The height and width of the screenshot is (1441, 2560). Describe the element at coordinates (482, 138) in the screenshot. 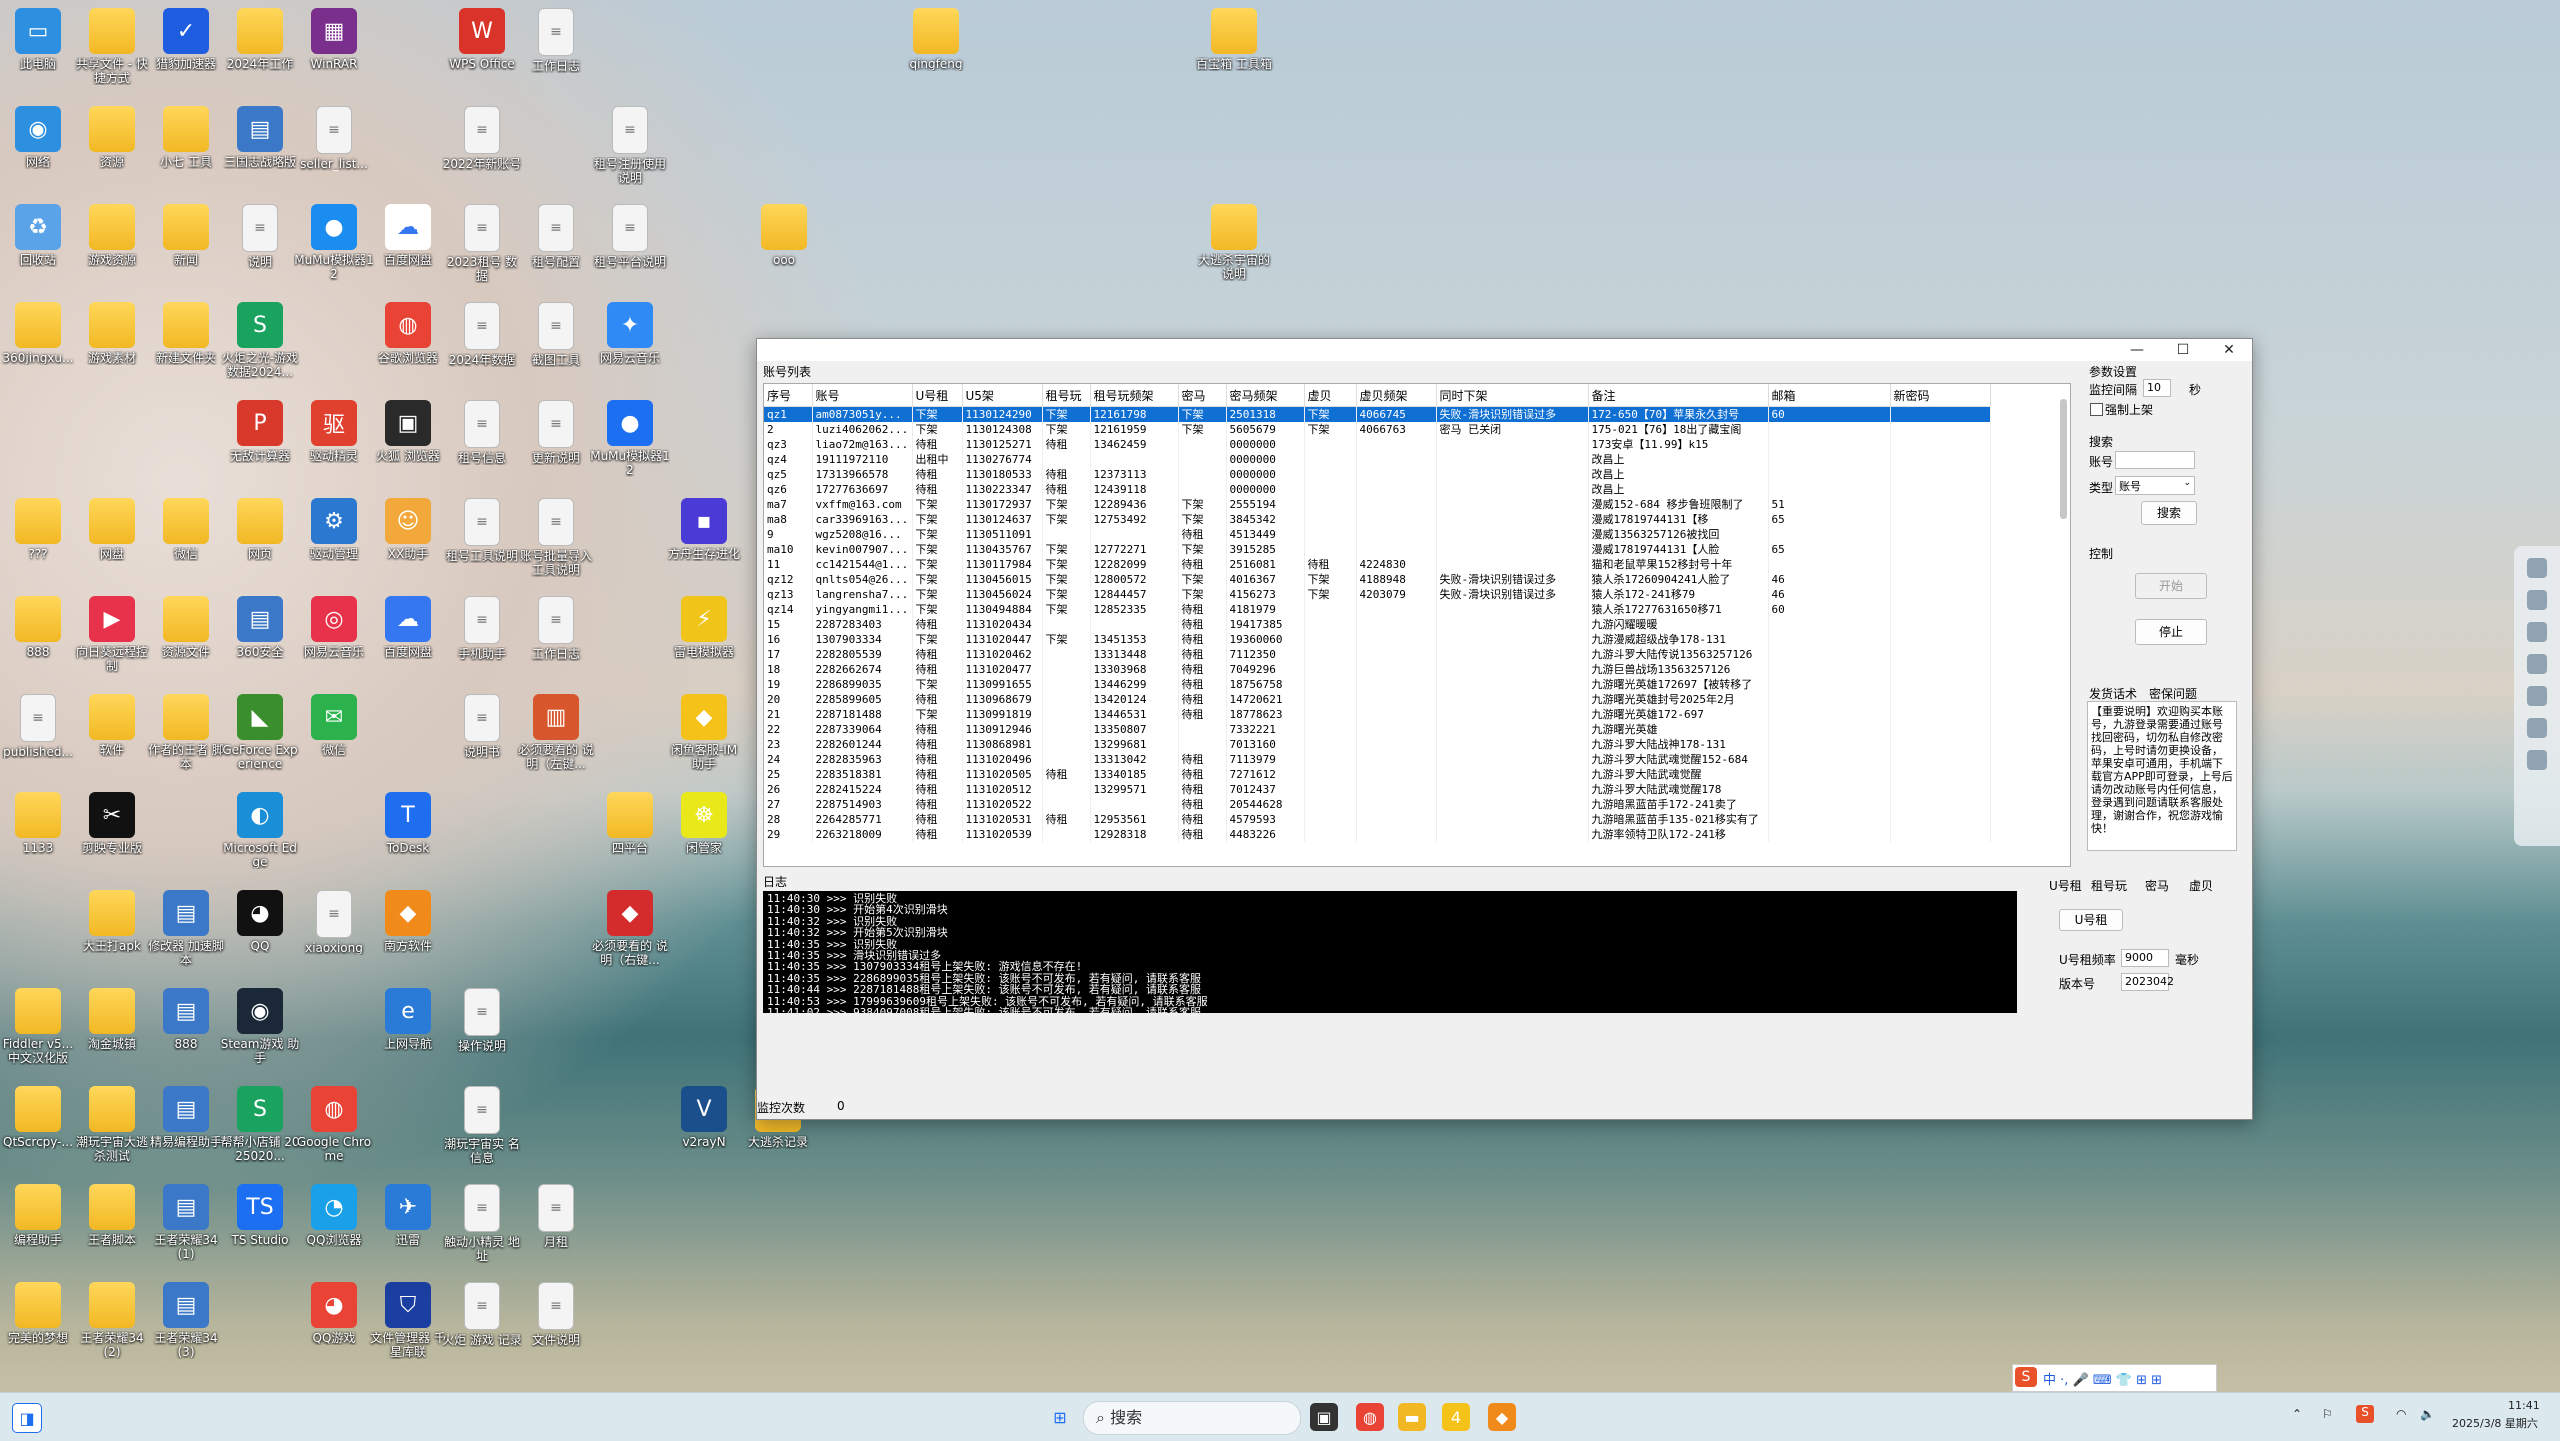

I see `desktop-icon: ≡ 2022年新账号` at that location.